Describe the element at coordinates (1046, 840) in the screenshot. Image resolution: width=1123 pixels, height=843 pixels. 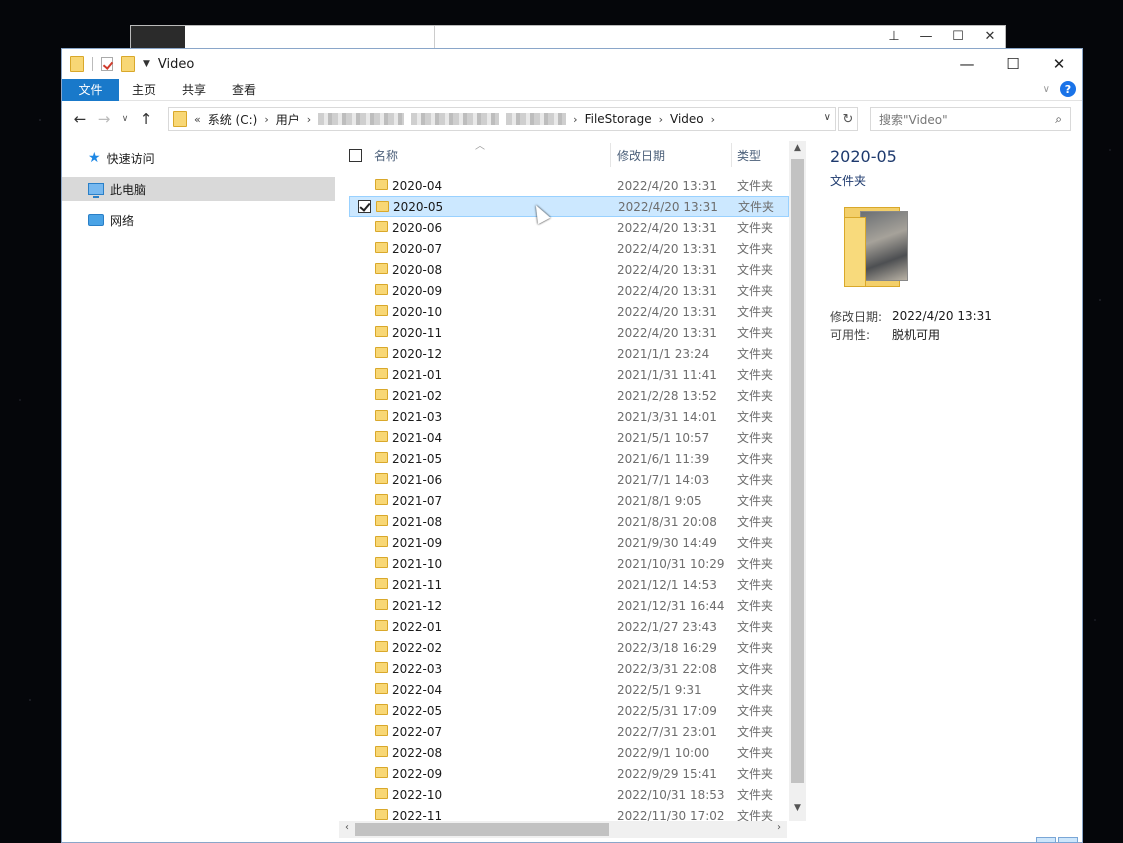
I see `details-view-button` at that location.